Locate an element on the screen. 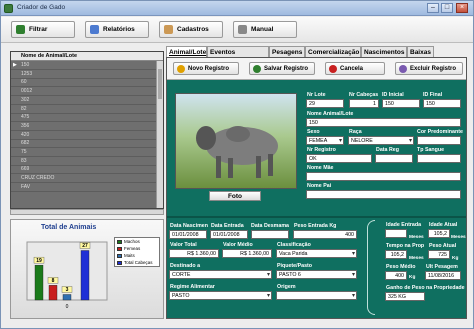  table-row: 75 is located at coordinates (83, 153).